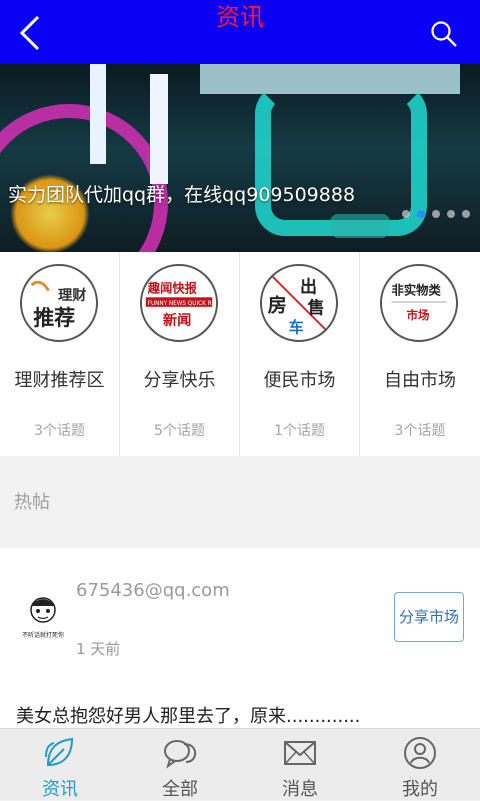 The width and height of the screenshot is (480, 801). What do you see at coordinates (418, 315) in the screenshot?
I see `logo-text: 市场` at bounding box center [418, 315].